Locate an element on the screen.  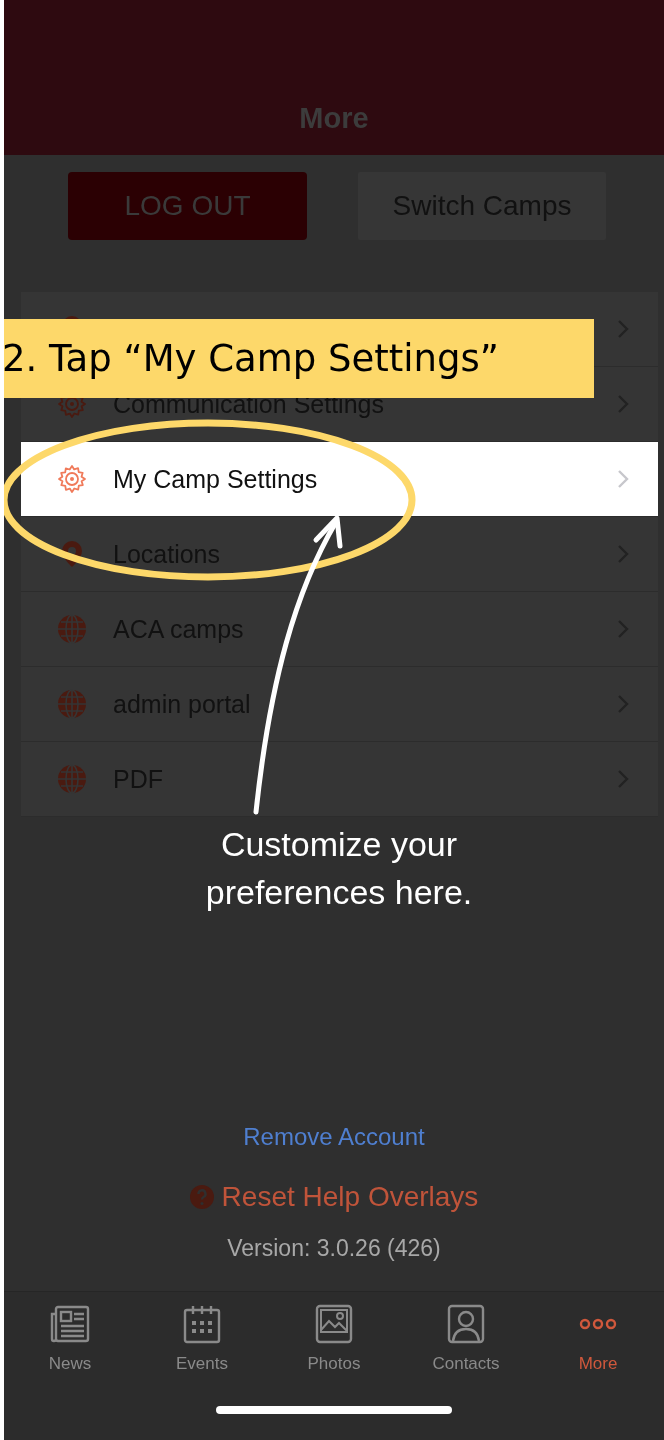
tab: Photos is located at coordinates (334, 1339).